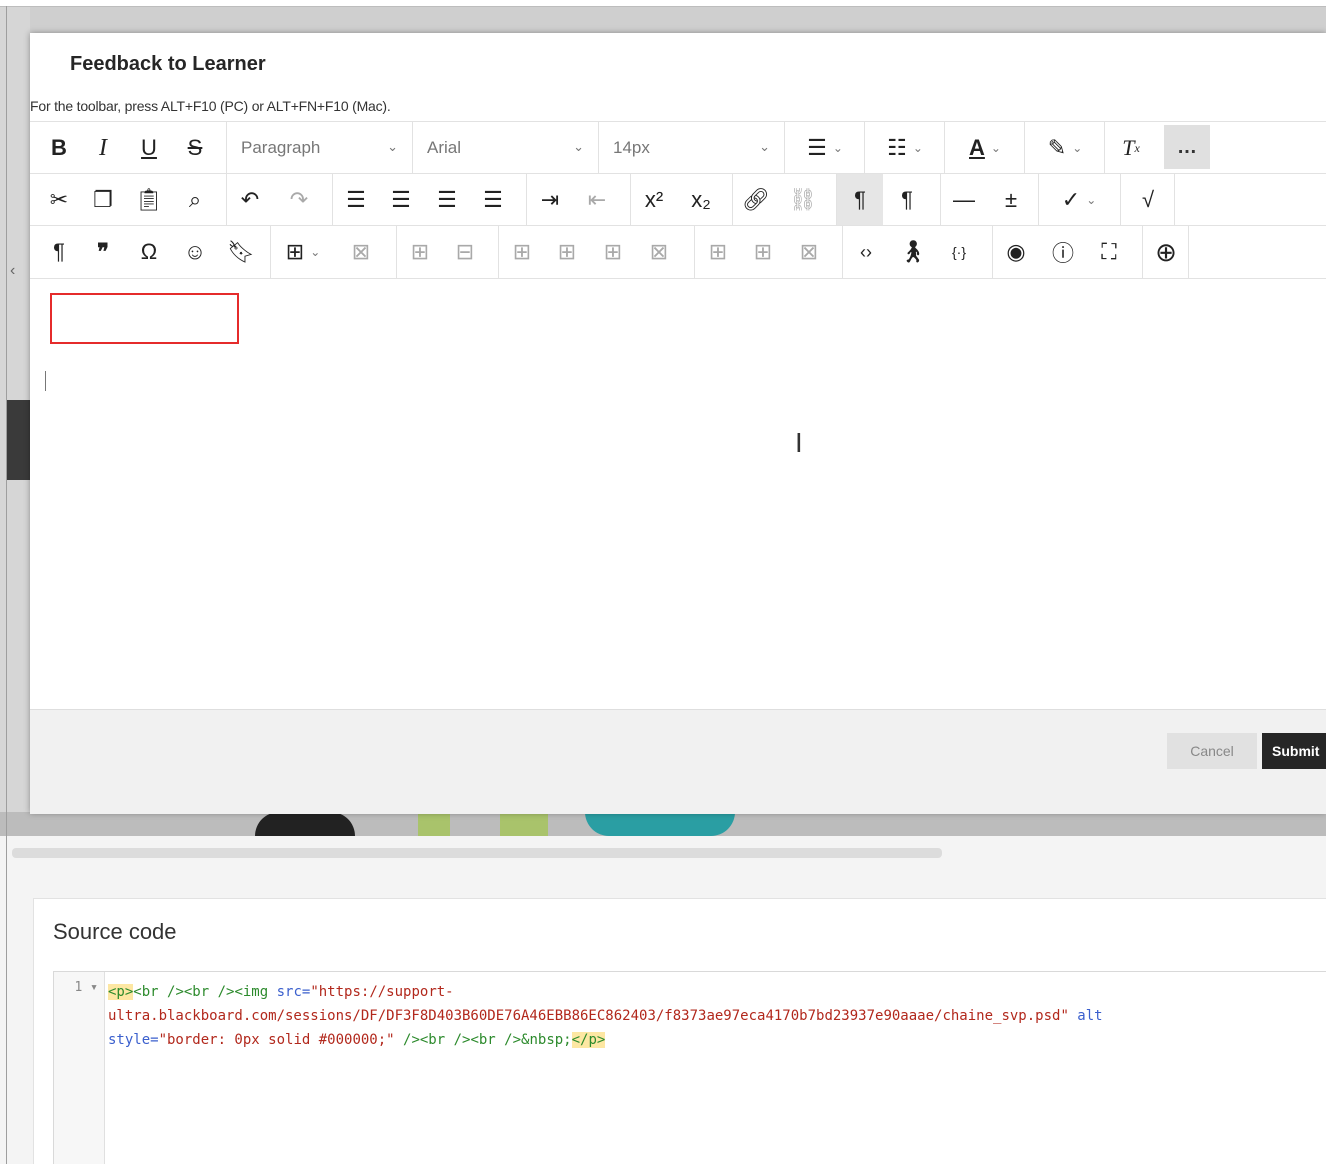  Describe the element at coordinates (1015, 252) in the screenshot. I see `preview-icon: ◉` at that location.